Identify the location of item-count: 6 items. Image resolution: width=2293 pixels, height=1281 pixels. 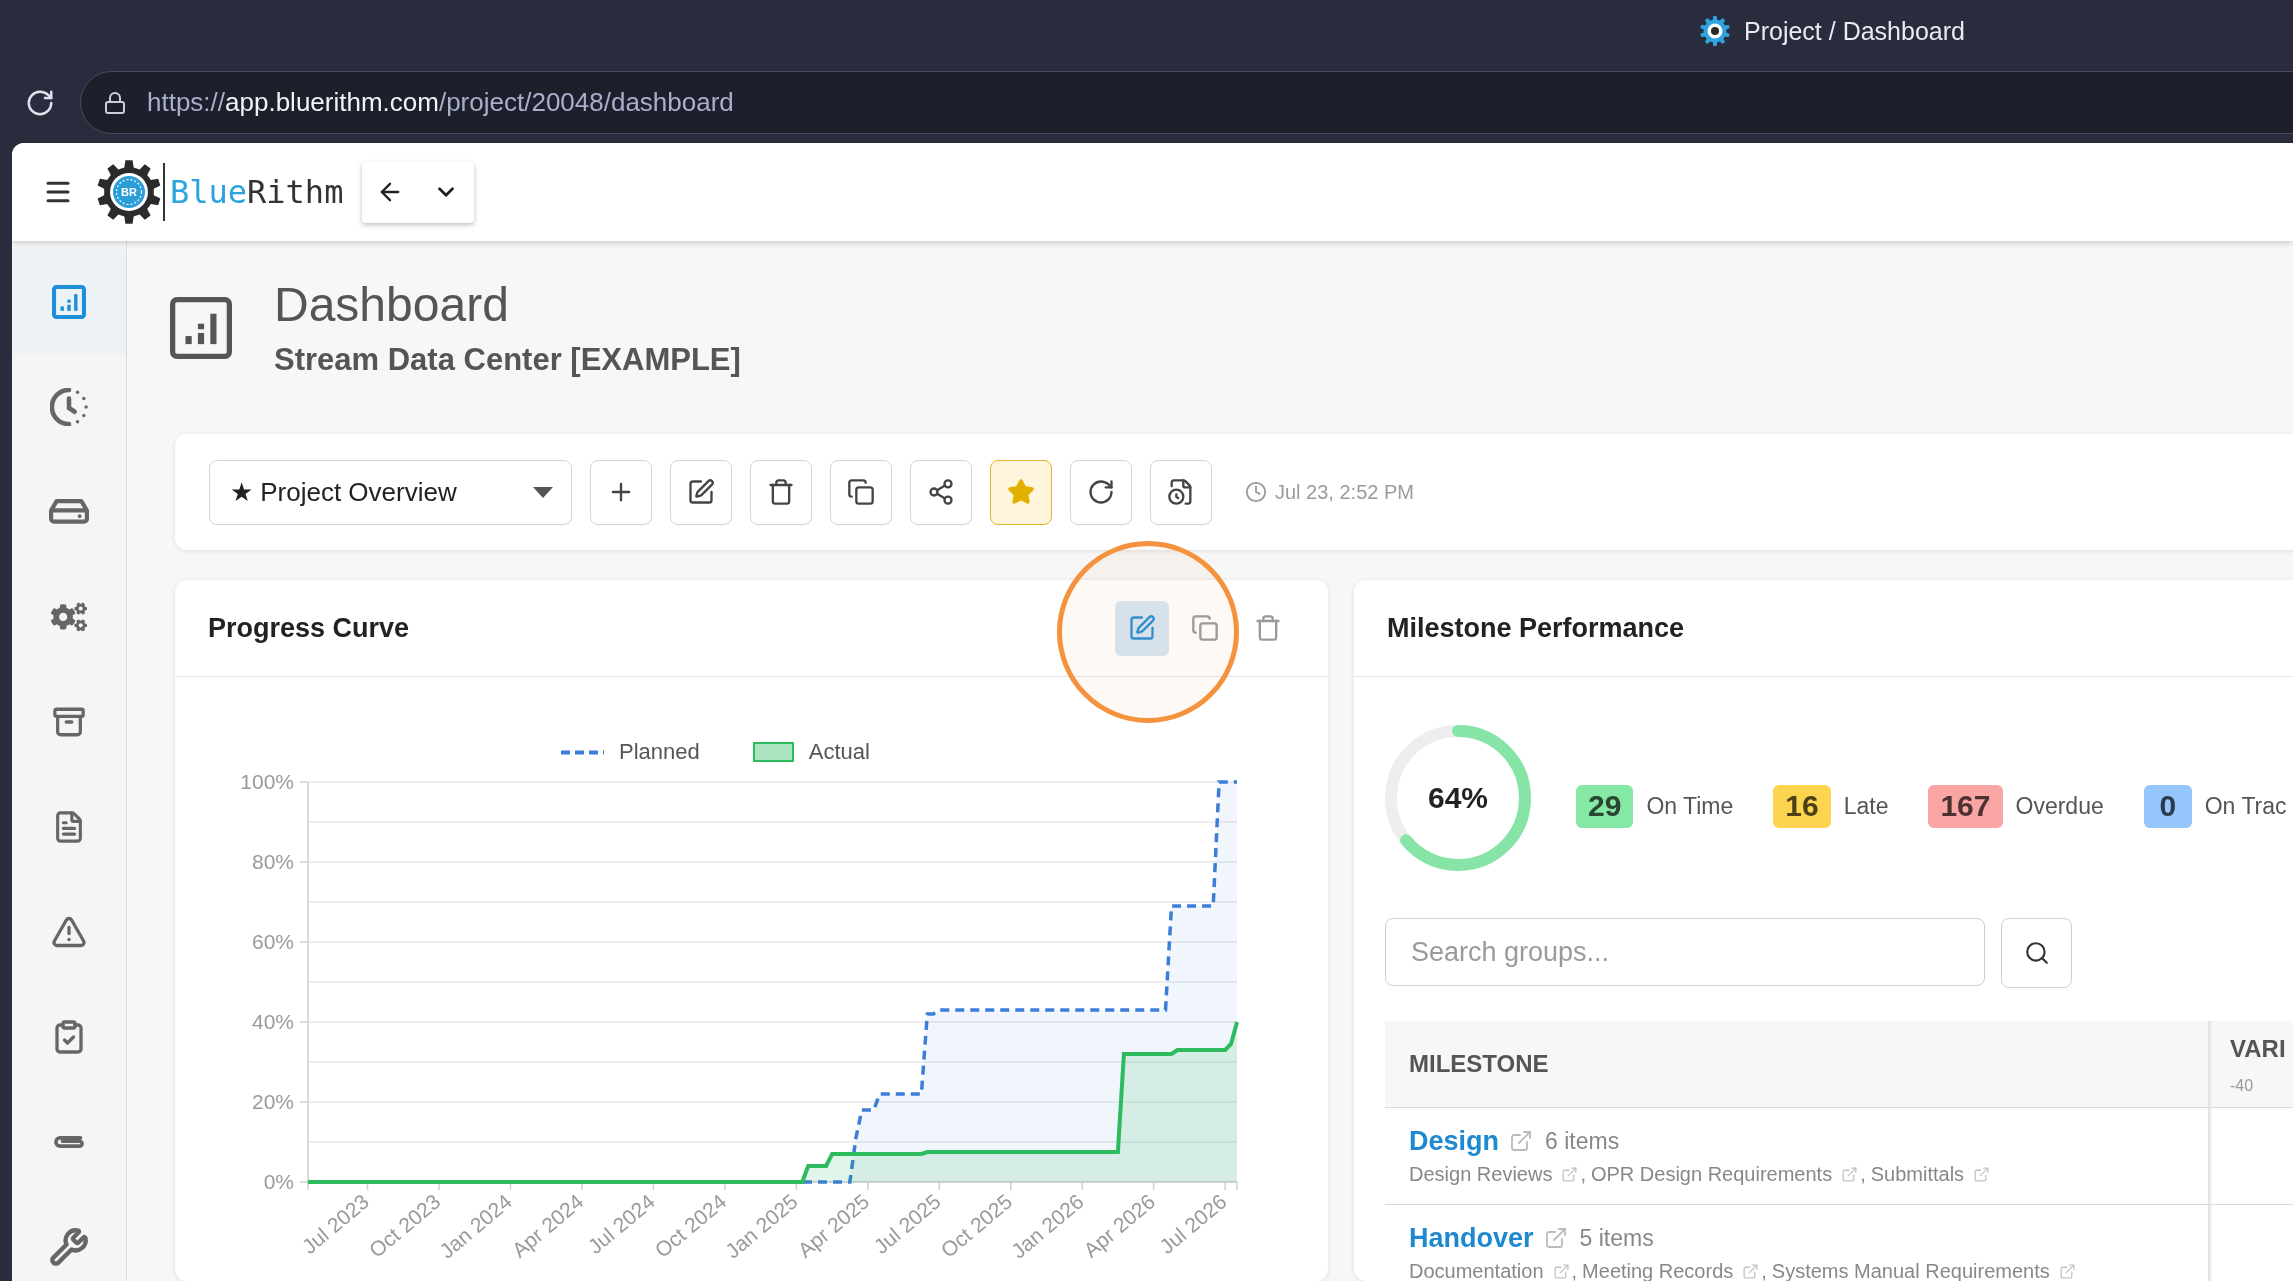
(1582, 1141).